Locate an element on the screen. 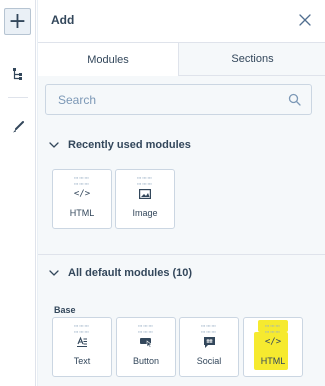  search-area is located at coordinates (181, 100).